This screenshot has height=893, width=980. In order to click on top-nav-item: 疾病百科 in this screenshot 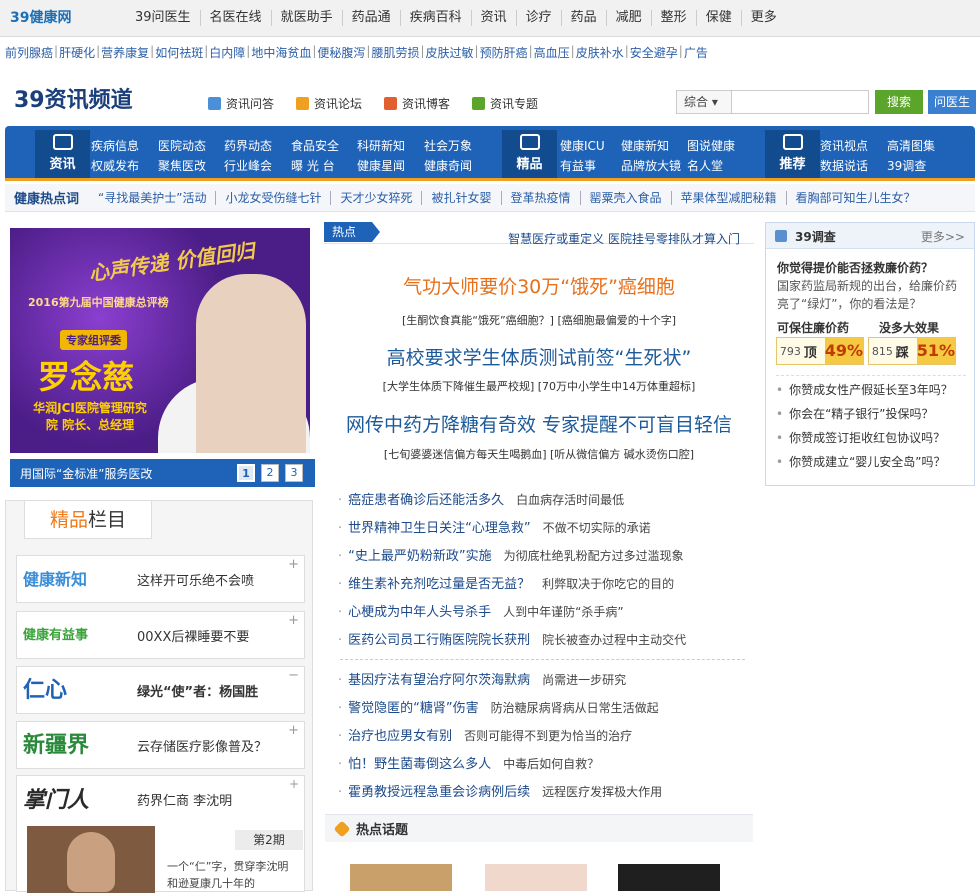, I will do `click(435, 18)`.